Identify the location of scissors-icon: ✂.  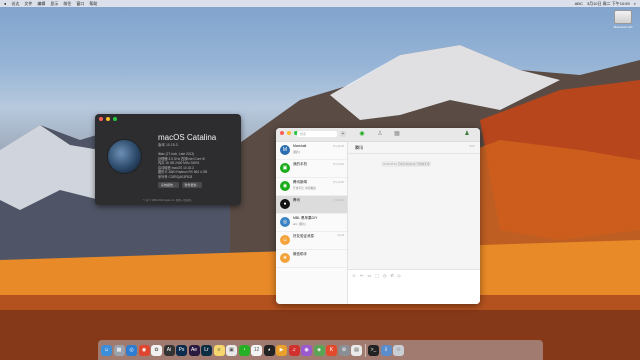
(361, 275).